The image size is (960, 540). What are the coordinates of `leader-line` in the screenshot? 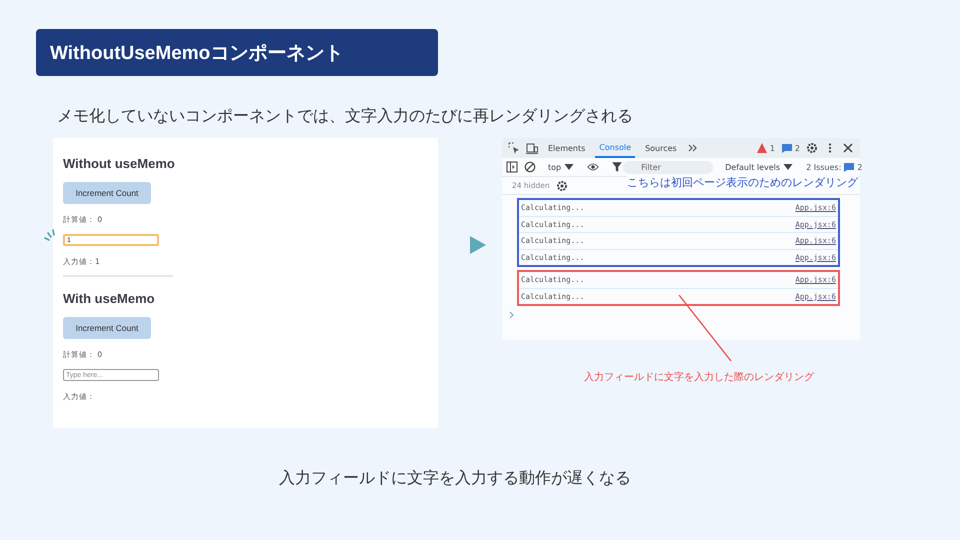 It's located at (705, 328).